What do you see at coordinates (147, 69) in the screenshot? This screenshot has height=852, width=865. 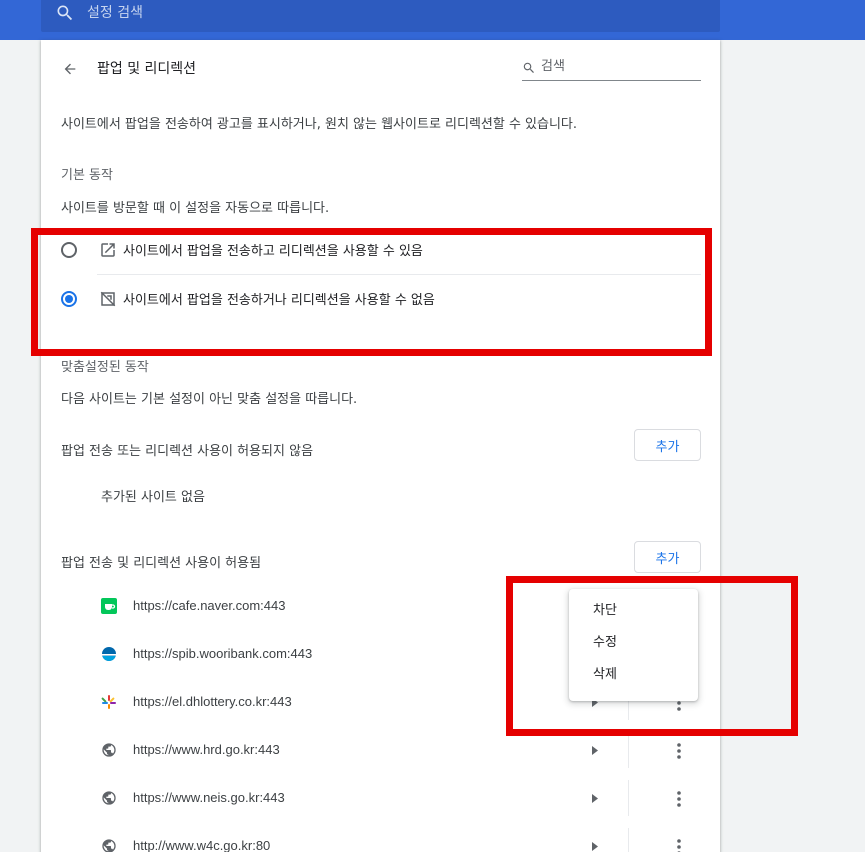 I see `page-title: 팝업 및 리디렉션` at bounding box center [147, 69].